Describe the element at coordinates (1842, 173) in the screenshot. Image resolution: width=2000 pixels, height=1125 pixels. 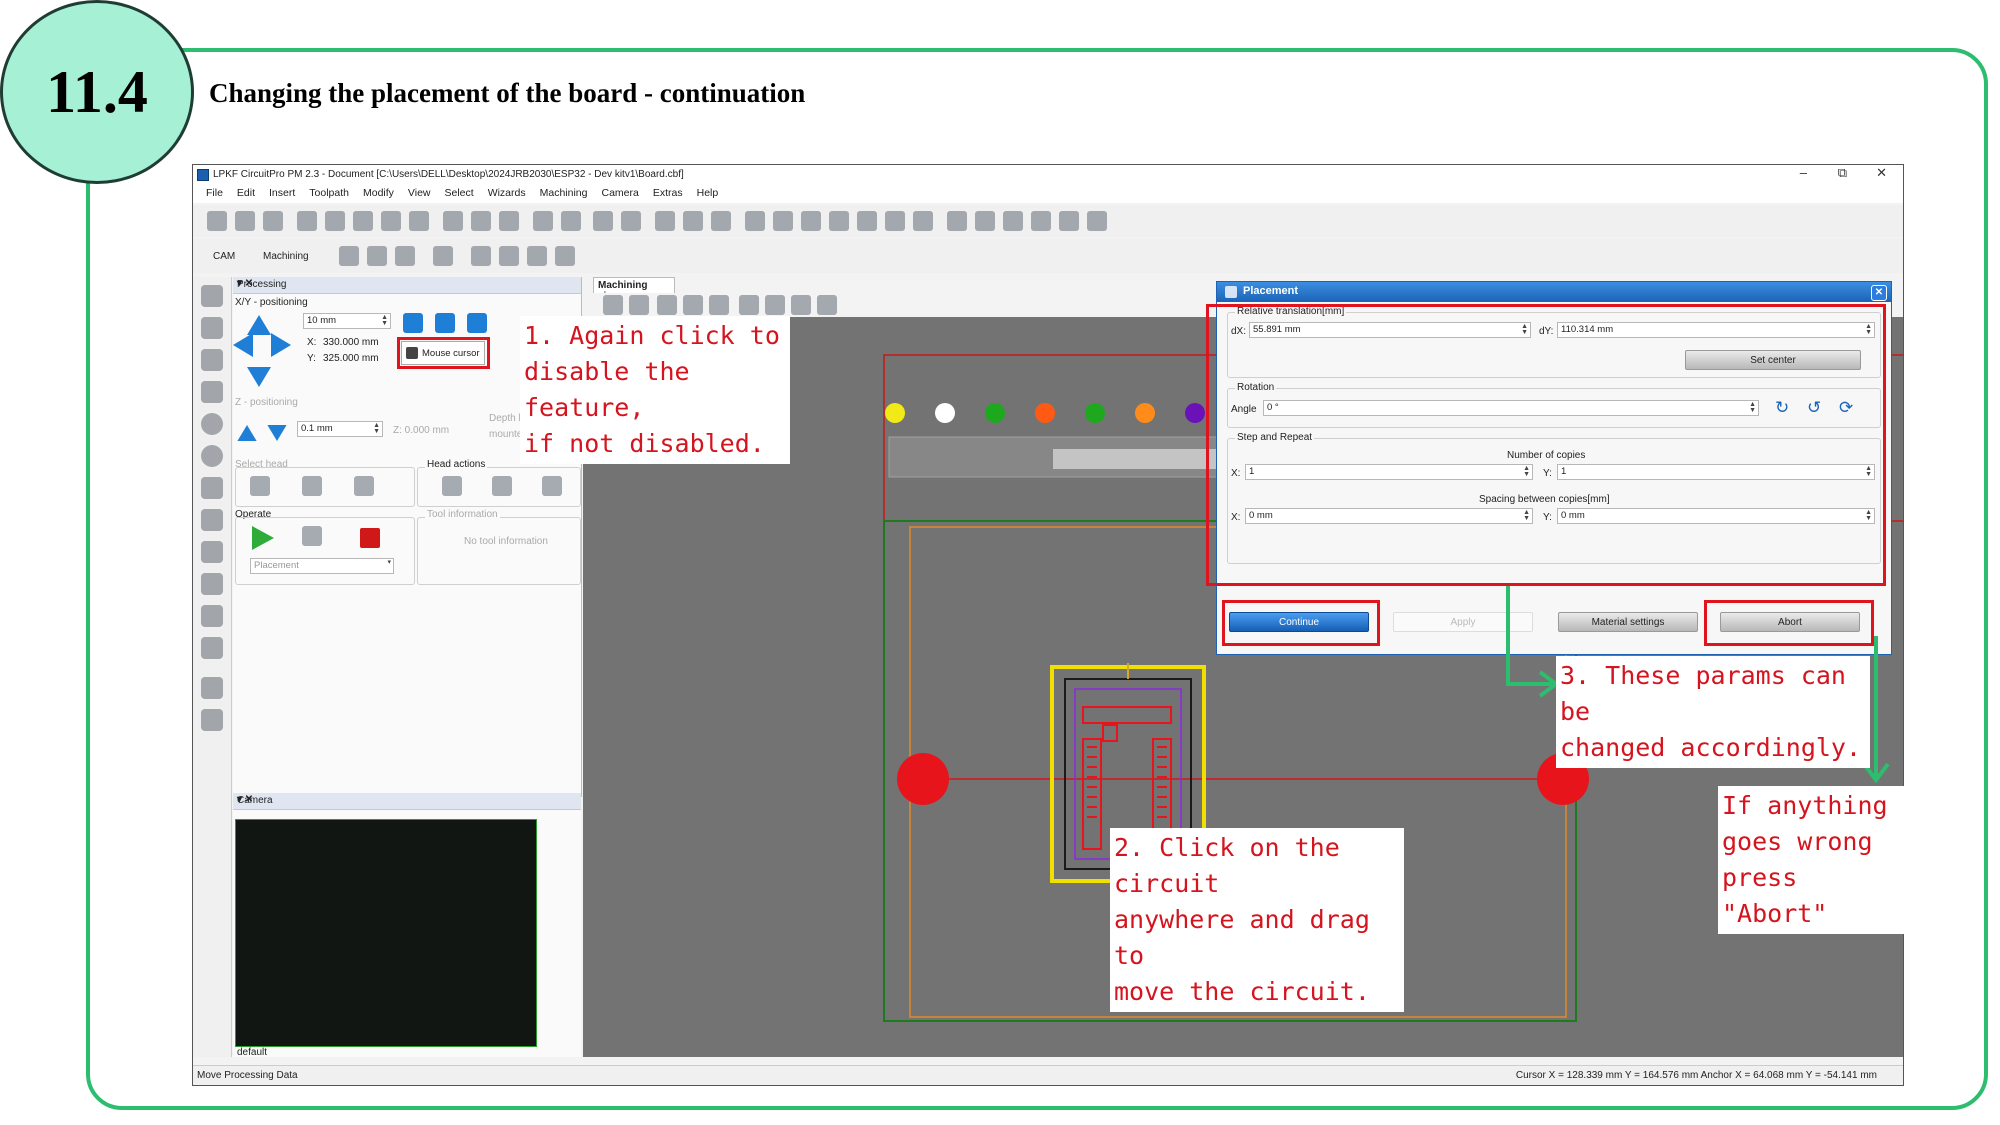
I see `maximize-button: ⧉` at that location.